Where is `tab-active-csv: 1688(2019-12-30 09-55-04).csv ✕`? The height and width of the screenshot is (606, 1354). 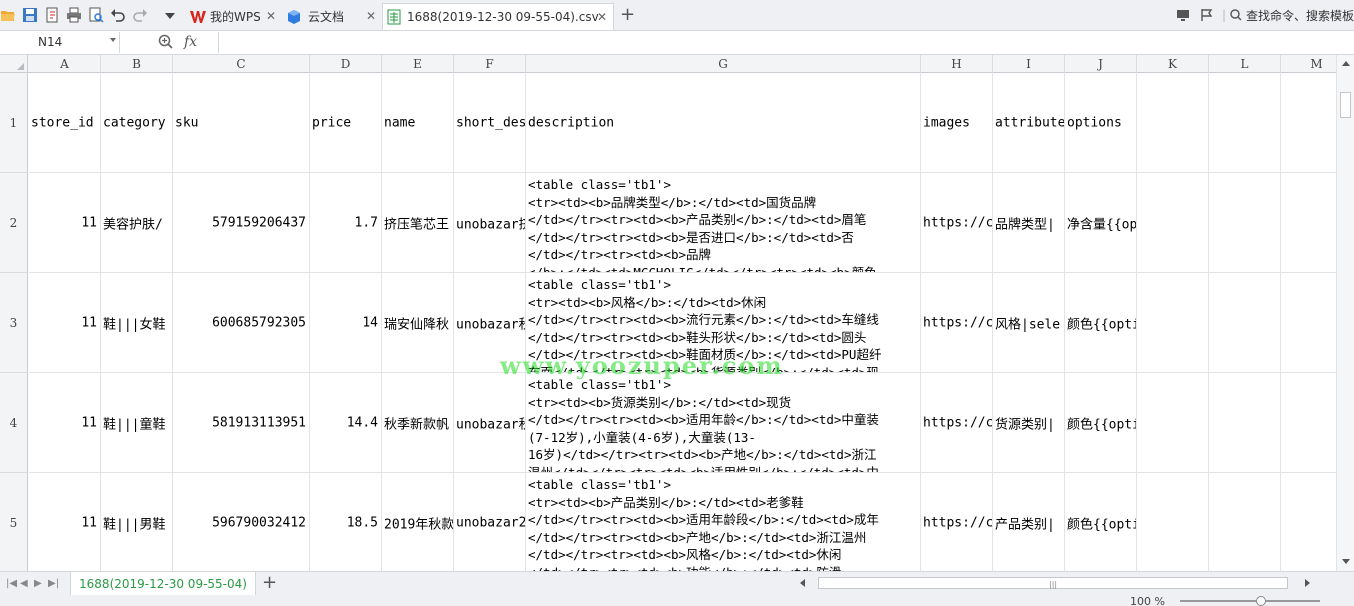 tab-active-csv: 1688(2019-12-30 09-55-04).csv ✕ is located at coordinates (498, 16).